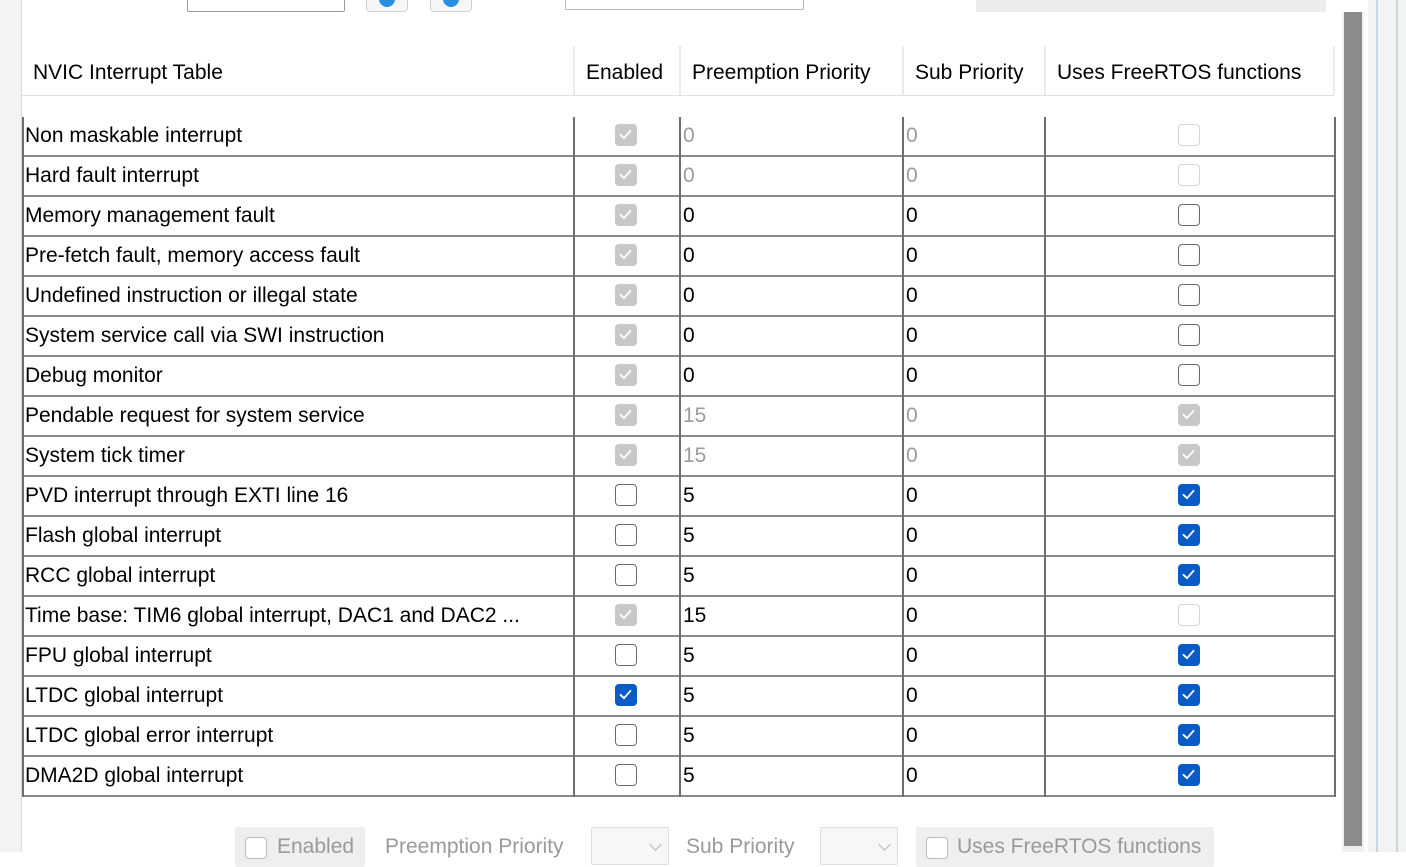 The height and width of the screenshot is (867, 1406). What do you see at coordinates (627, 70) in the screenshot?
I see `column-header-enabled: Enabled` at bounding box center [627, 70].